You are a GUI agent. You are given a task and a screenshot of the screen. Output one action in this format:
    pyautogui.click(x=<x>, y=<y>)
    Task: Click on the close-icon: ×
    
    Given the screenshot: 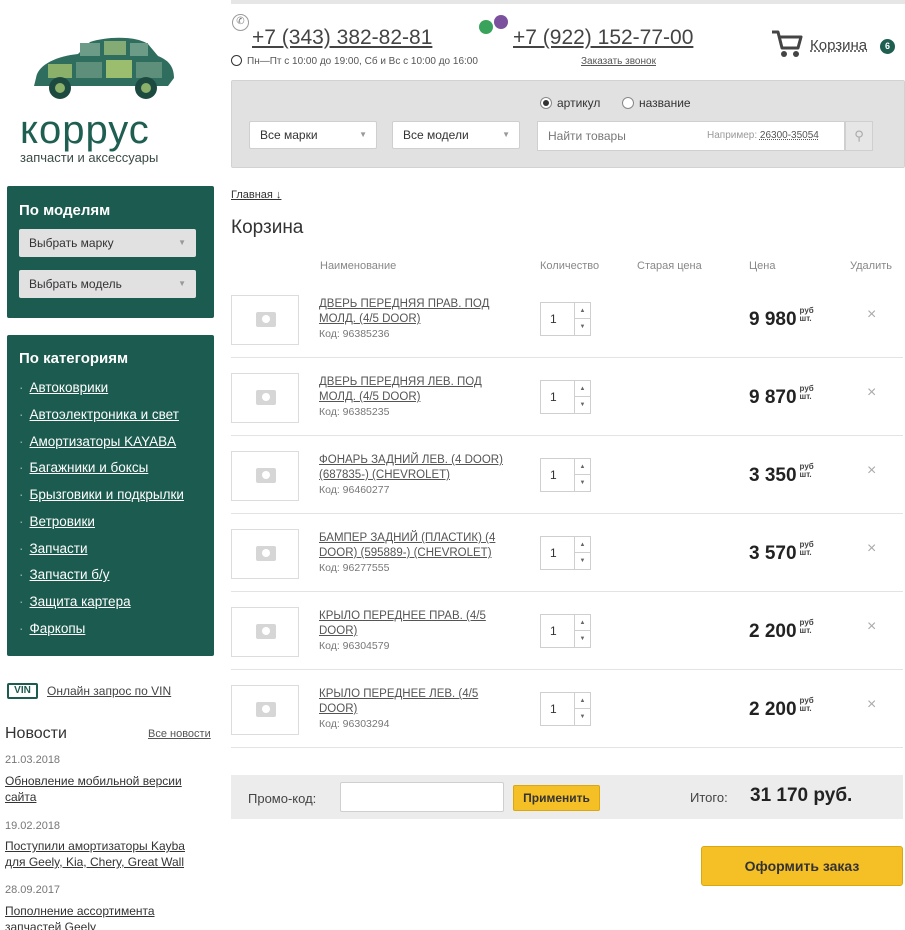 What is the action you would take?
    pyautogui.click(x=872, y=548)
    